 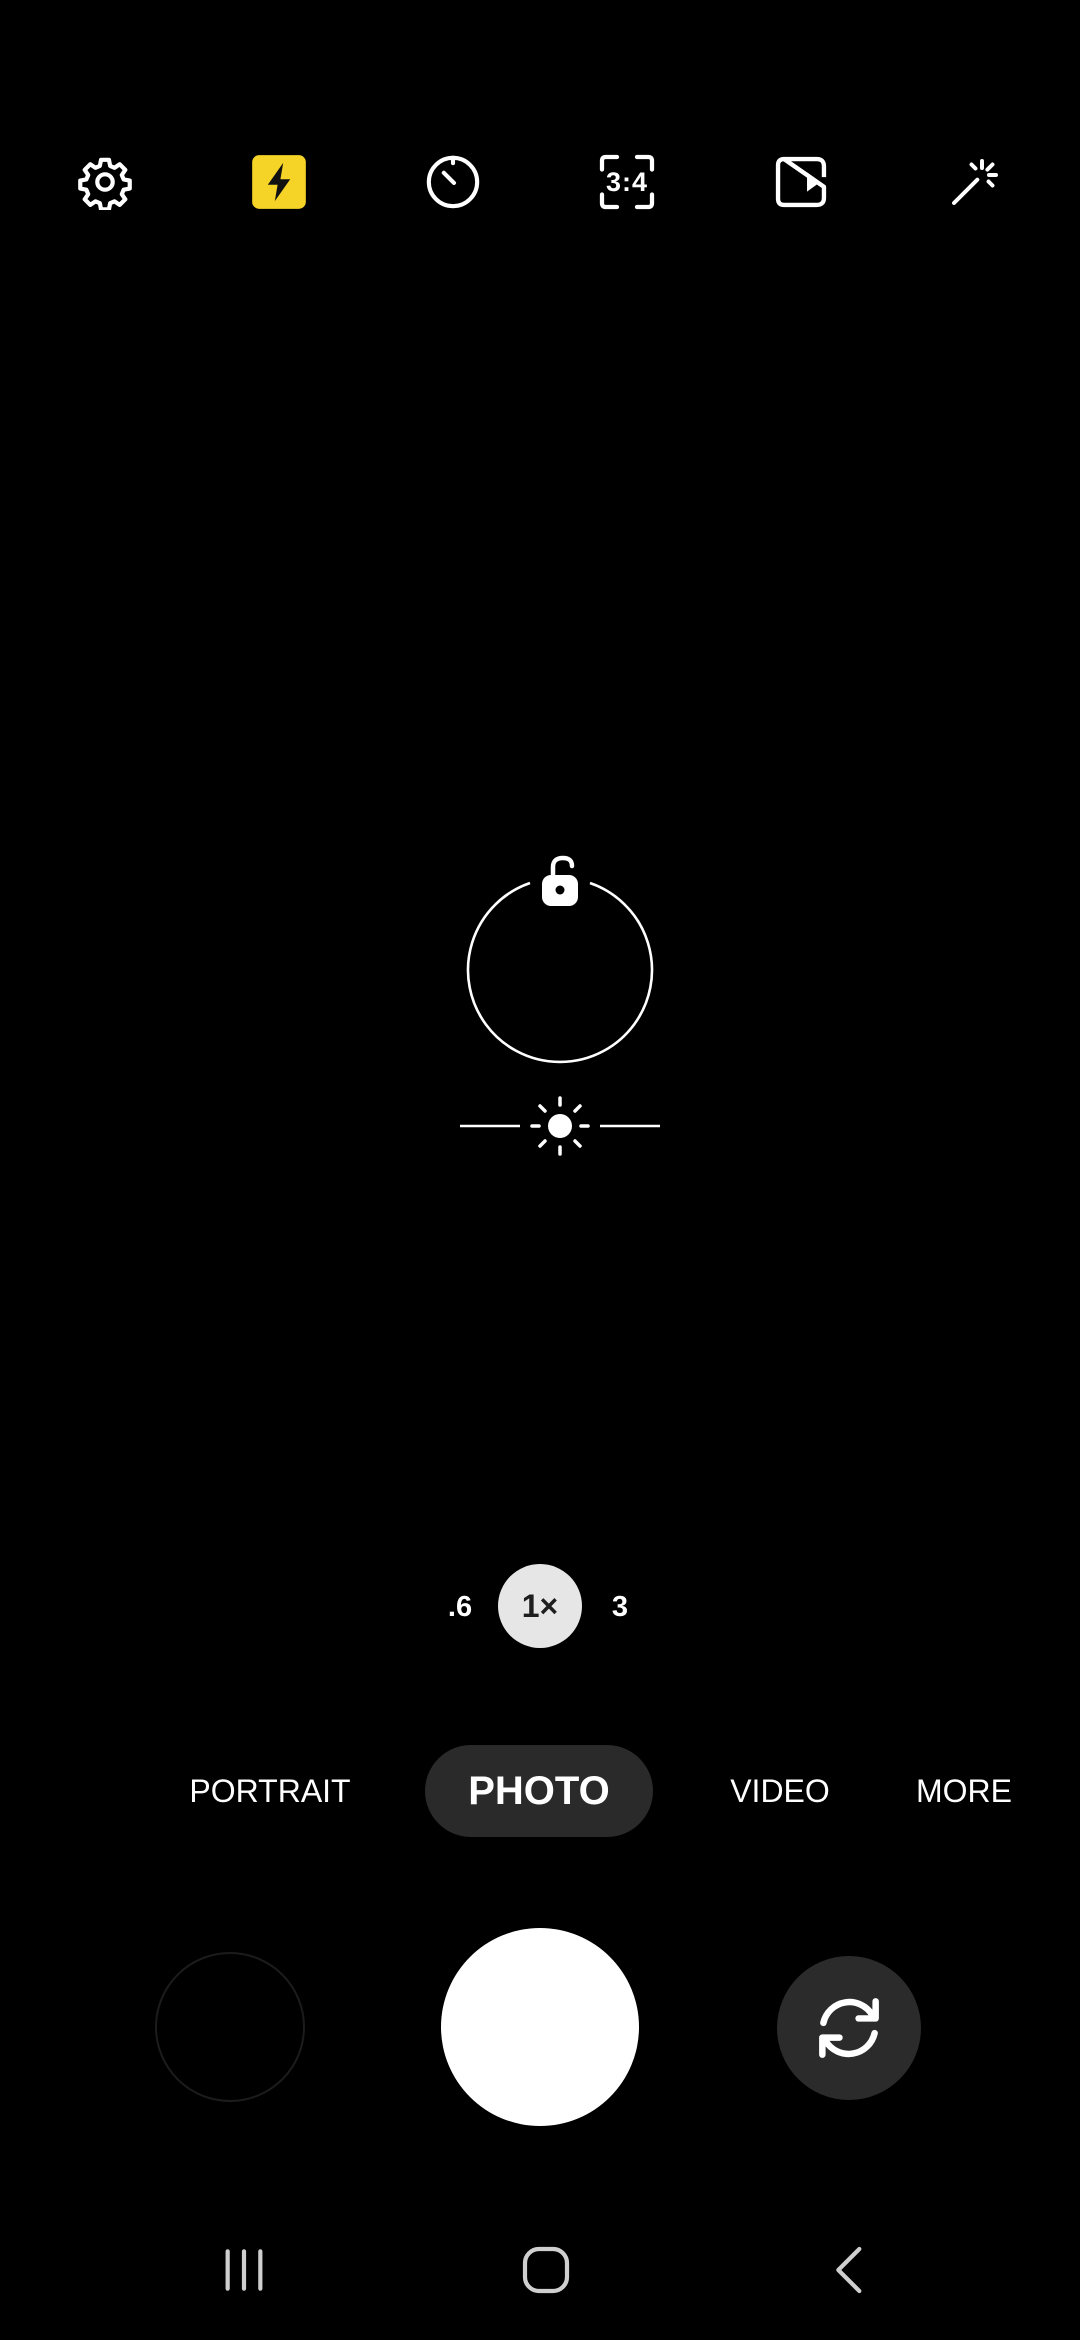 I want to click on timer-icon, so click(x=453, y=182).